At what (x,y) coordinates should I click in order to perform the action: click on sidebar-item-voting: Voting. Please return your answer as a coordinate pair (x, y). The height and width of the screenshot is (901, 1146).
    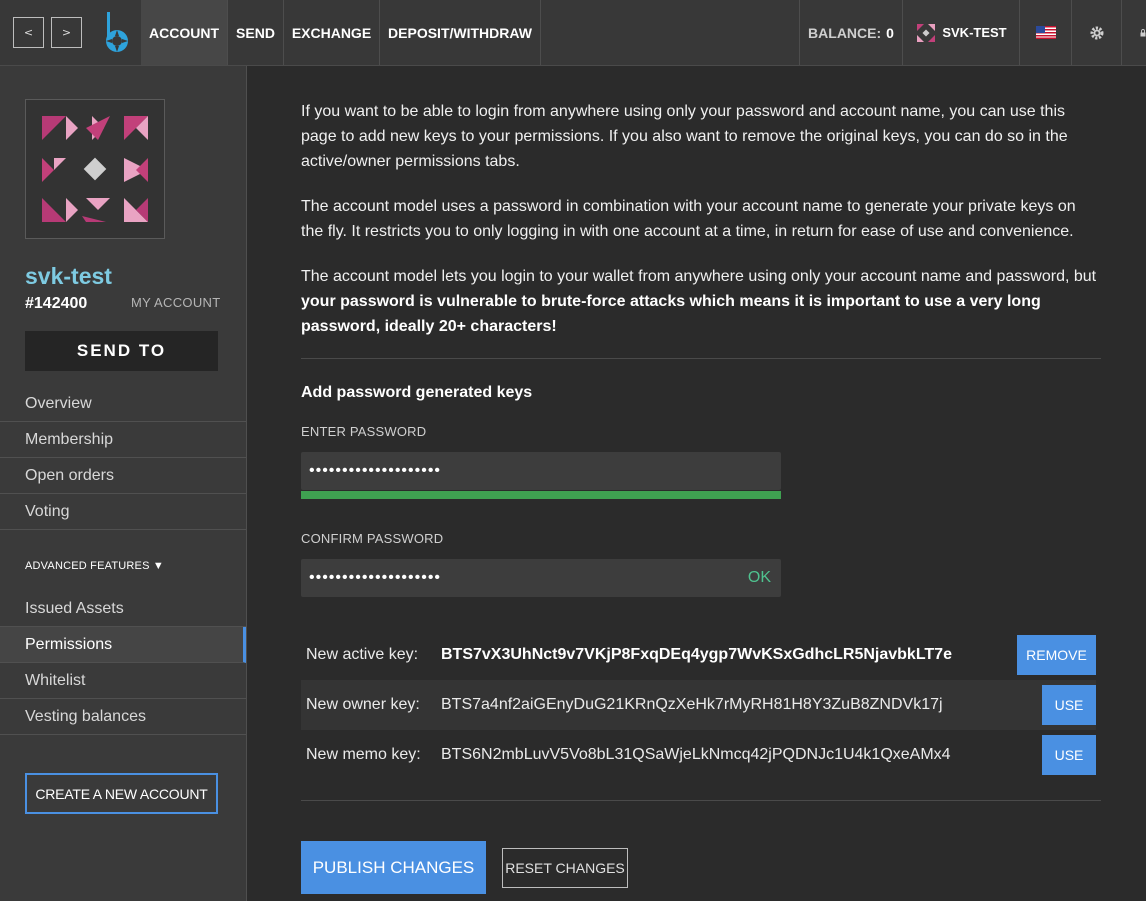
    Looking at the image, I should click on (123, 512).